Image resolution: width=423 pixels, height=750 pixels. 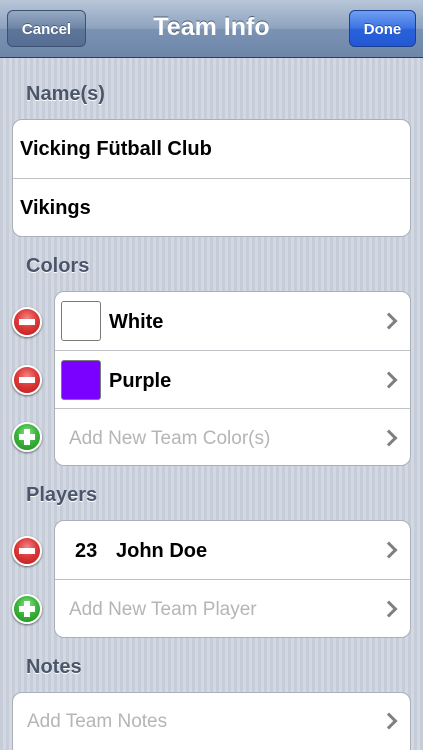 What do you see at coordinates (170, 438) in the screenshot?
I see `add-team-color-label: Add New Team Color(s)` at bounding box center [170, 438].